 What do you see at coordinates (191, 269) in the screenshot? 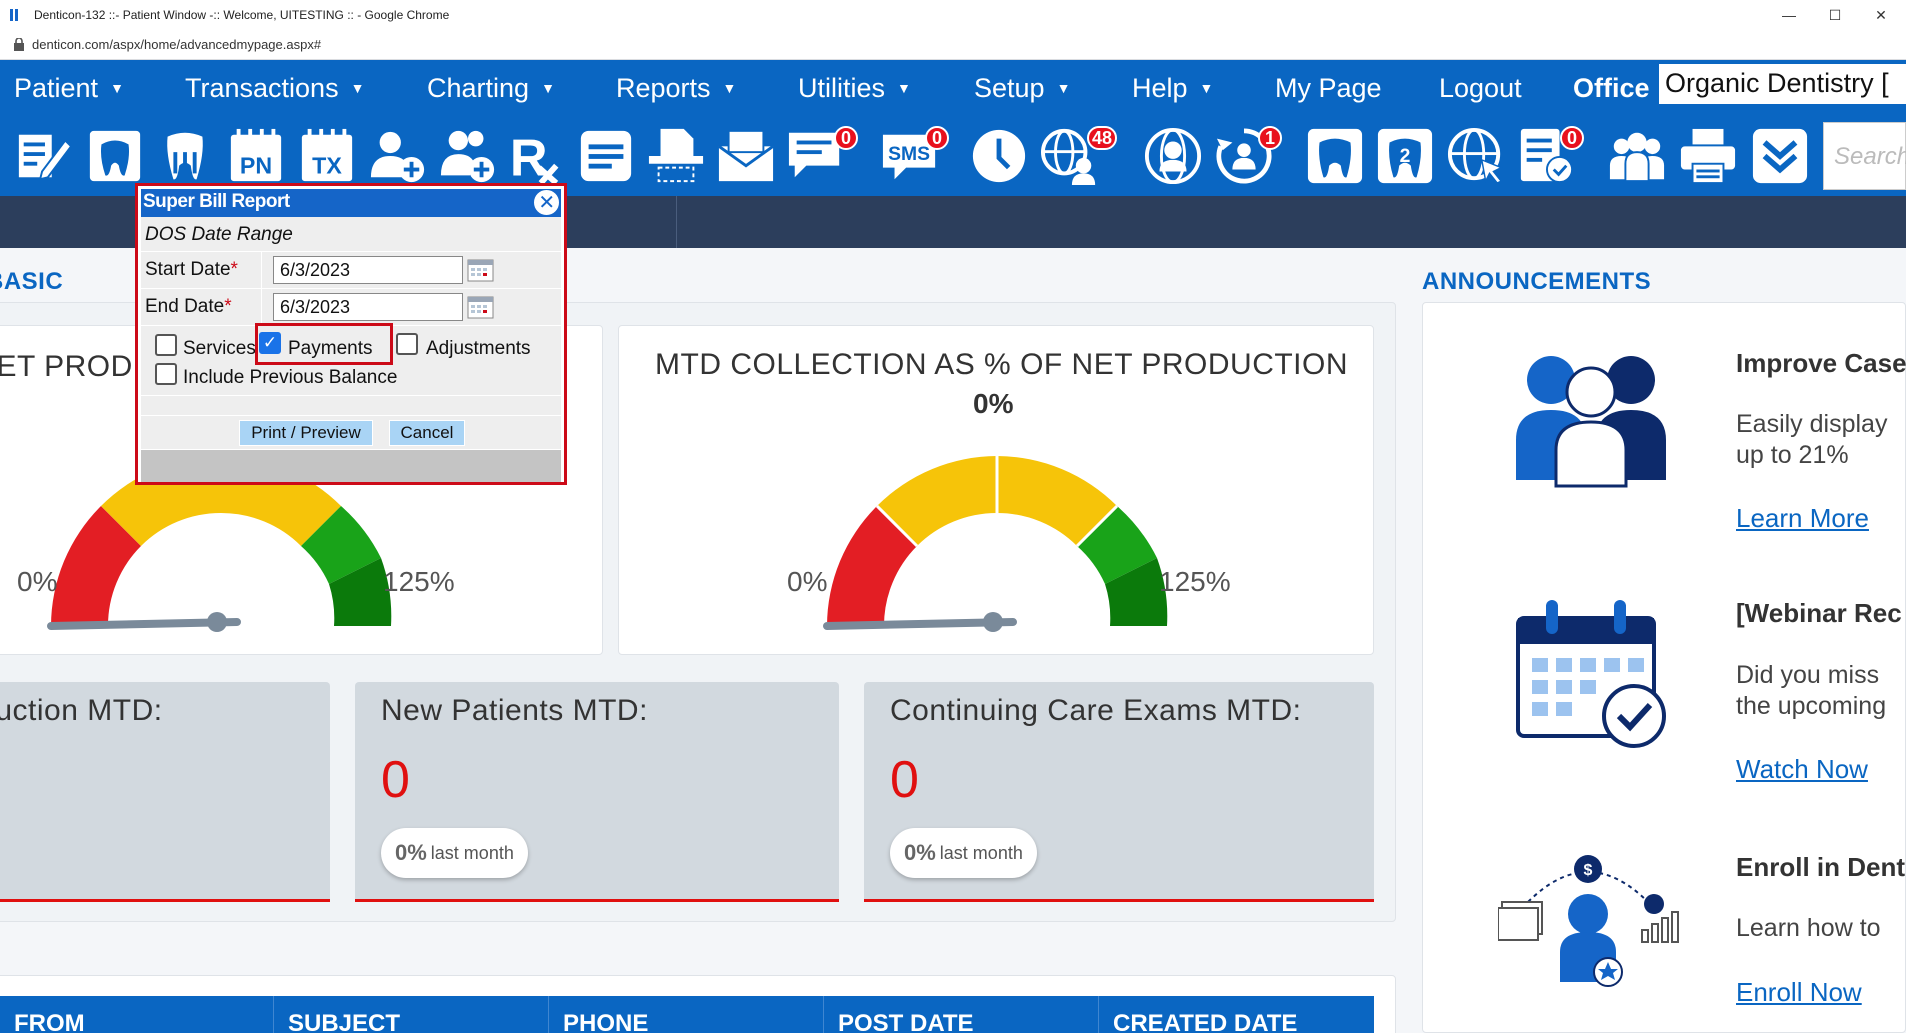
I see `start-date-label: Start Date*` at bounding box center [191, 269].